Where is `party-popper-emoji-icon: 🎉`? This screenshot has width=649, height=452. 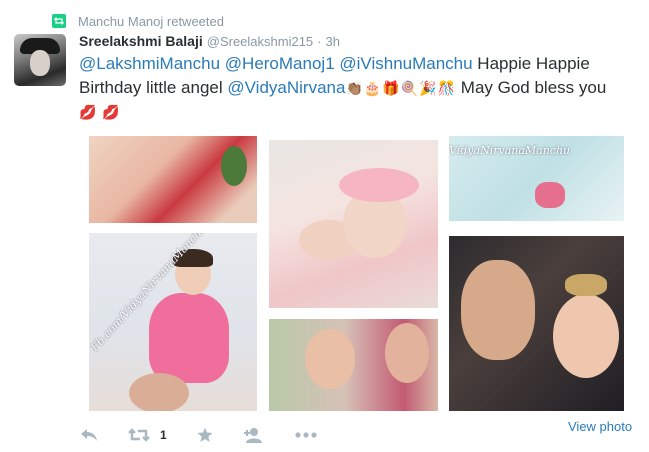 party-popper-emoji-icon: 🎉 is located at coordinates (428, 88).